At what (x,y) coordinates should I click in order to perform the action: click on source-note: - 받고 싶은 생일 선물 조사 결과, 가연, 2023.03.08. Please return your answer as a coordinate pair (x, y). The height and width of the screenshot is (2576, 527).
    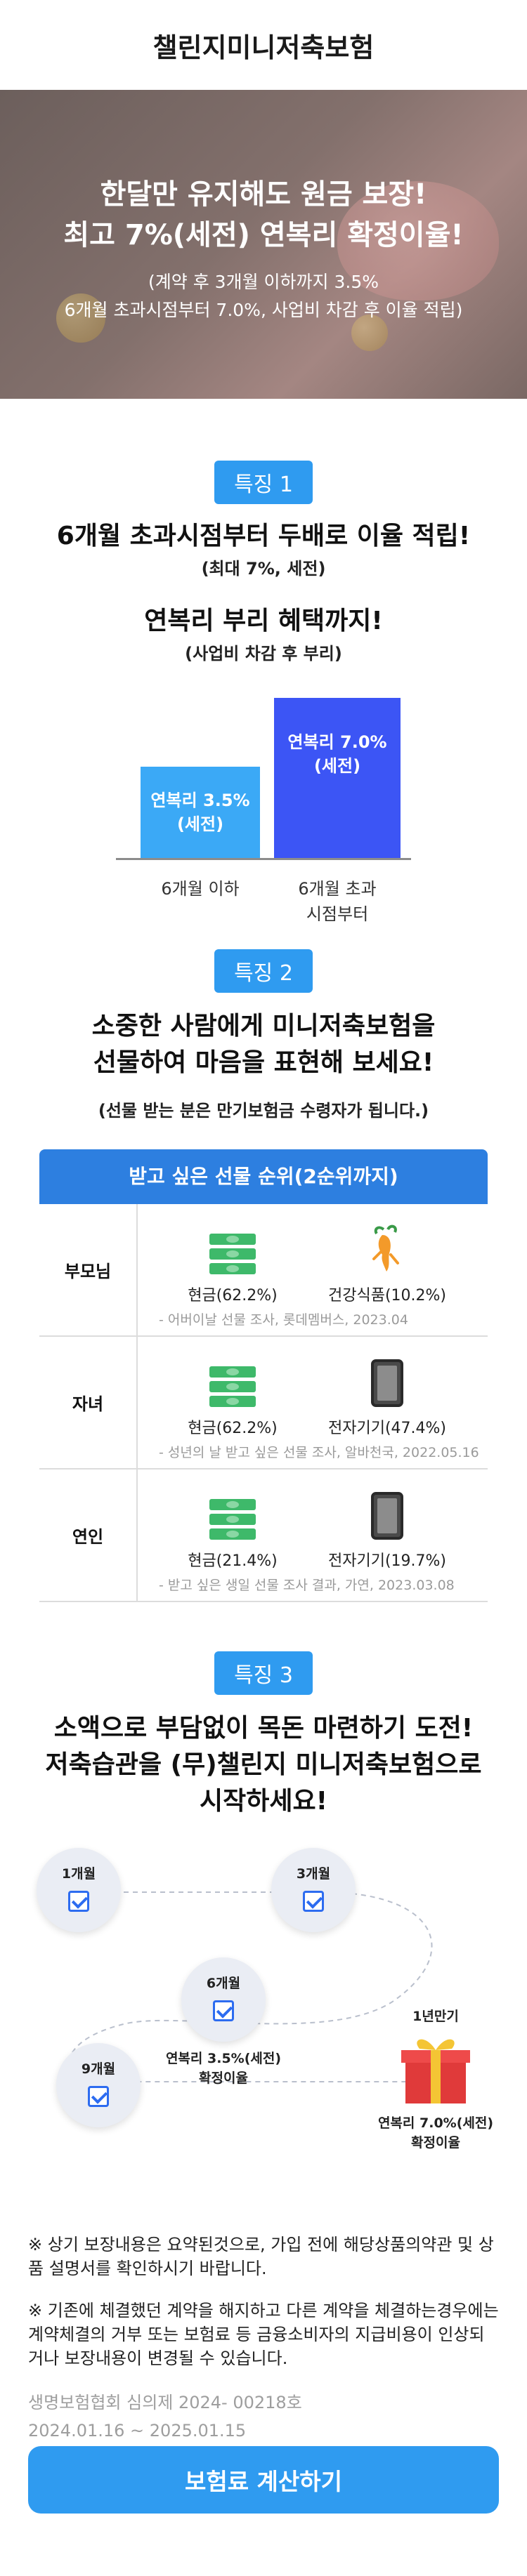
    Looking at the image, I should click on (307, 1585).